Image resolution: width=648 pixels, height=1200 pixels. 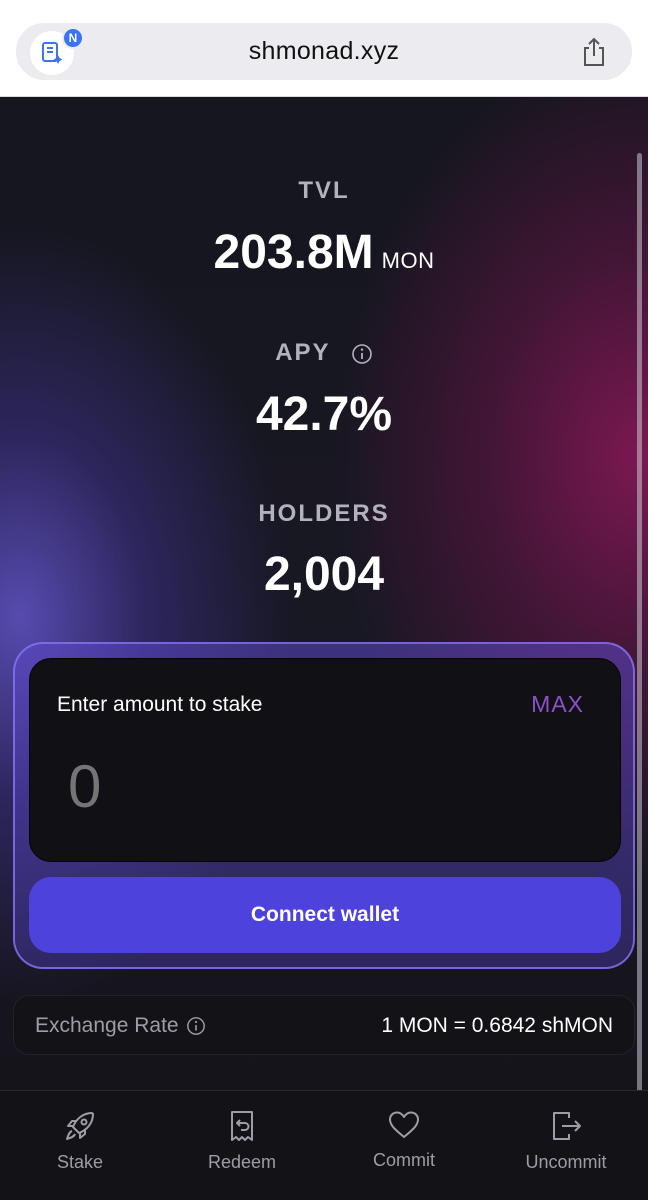 What do you see at coordinates (293, 252) in the screenshot?
I see `tvl-value: 203.8M` at bounding box center [293, 252].